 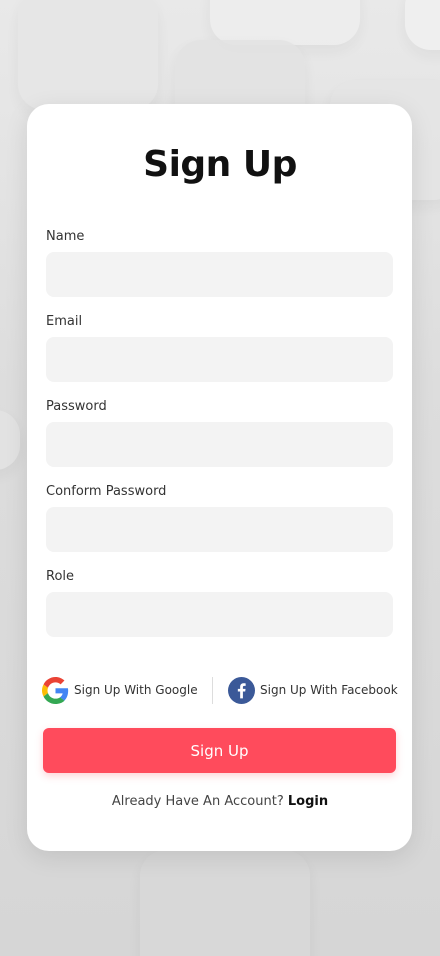 I want to click on page-title: Sign Up, so click(x=220, y=164).